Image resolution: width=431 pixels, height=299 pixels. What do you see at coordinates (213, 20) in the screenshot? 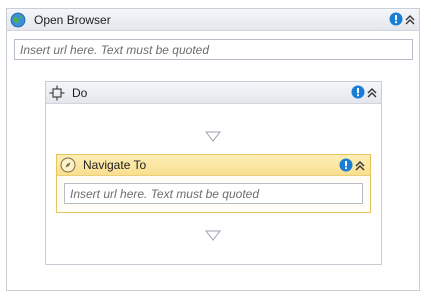
I see `open-browser-header: Open Browser` at bounding box center [213, 20].